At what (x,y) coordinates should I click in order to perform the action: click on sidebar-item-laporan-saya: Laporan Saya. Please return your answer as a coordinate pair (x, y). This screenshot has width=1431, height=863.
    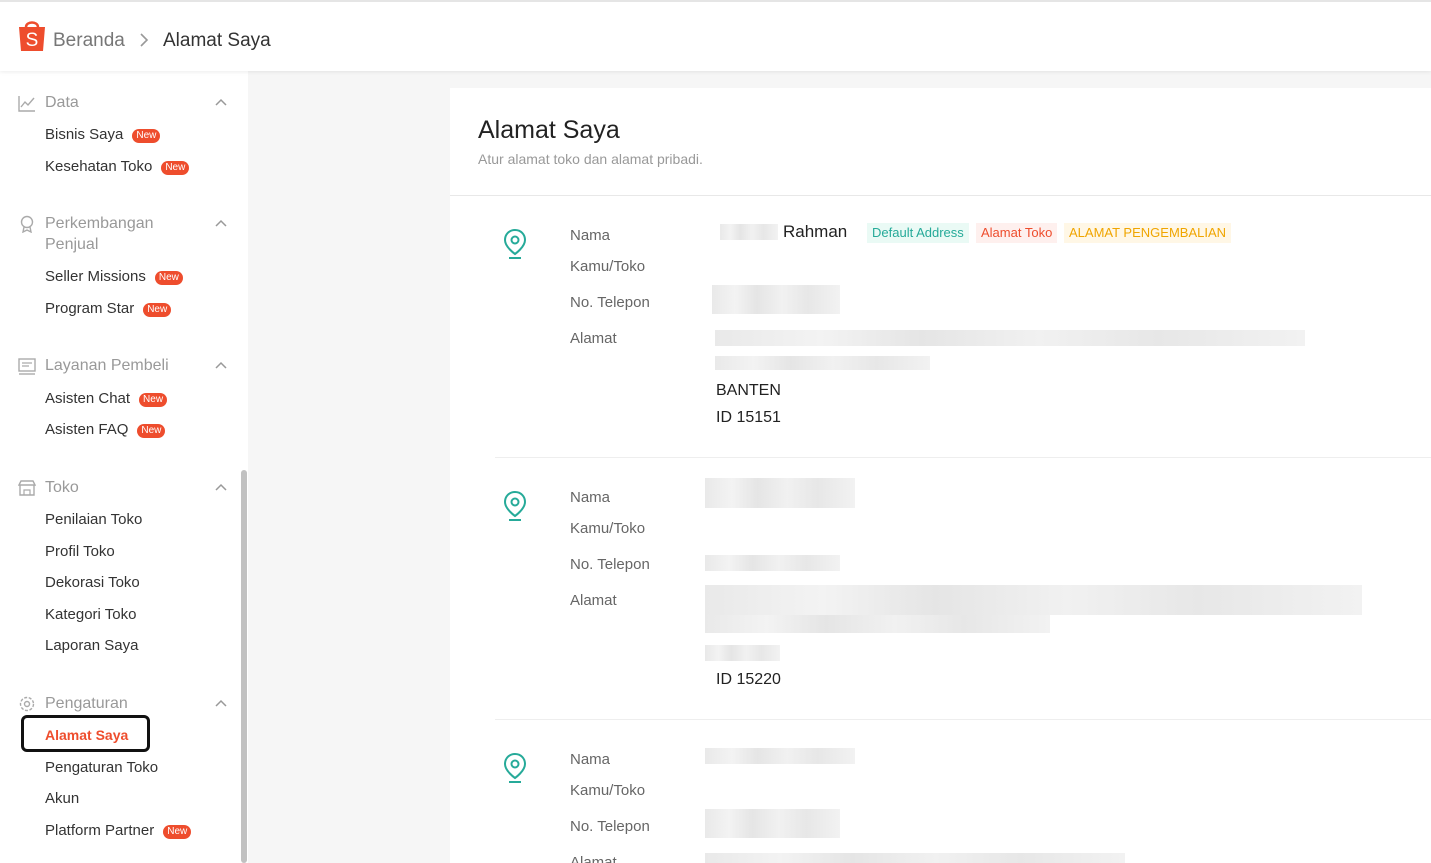
    Looking at the image, I should click on (91, 645).